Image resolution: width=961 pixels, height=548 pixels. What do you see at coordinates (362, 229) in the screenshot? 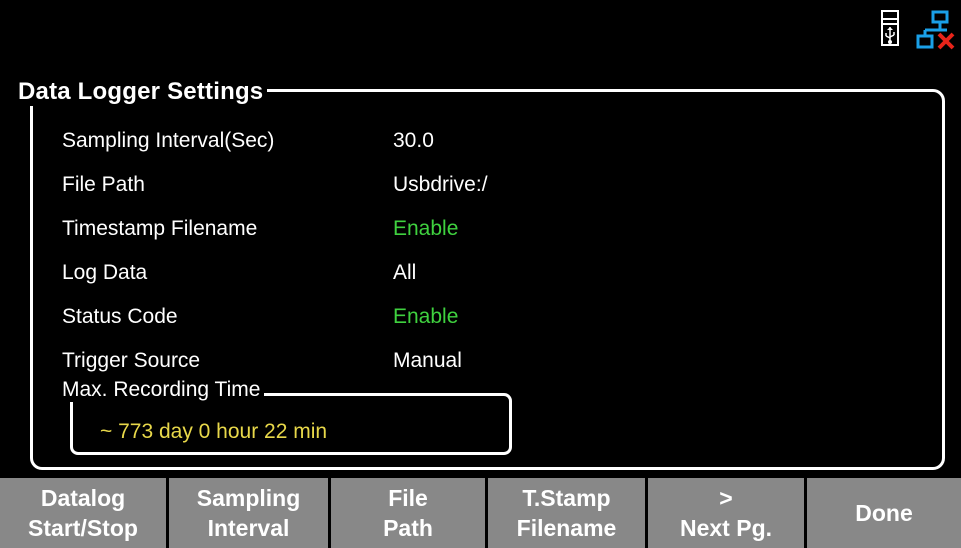
I see `setting-row-timestamp-filename: Timestamp Filename Enable` at bounding box center [362, 229].